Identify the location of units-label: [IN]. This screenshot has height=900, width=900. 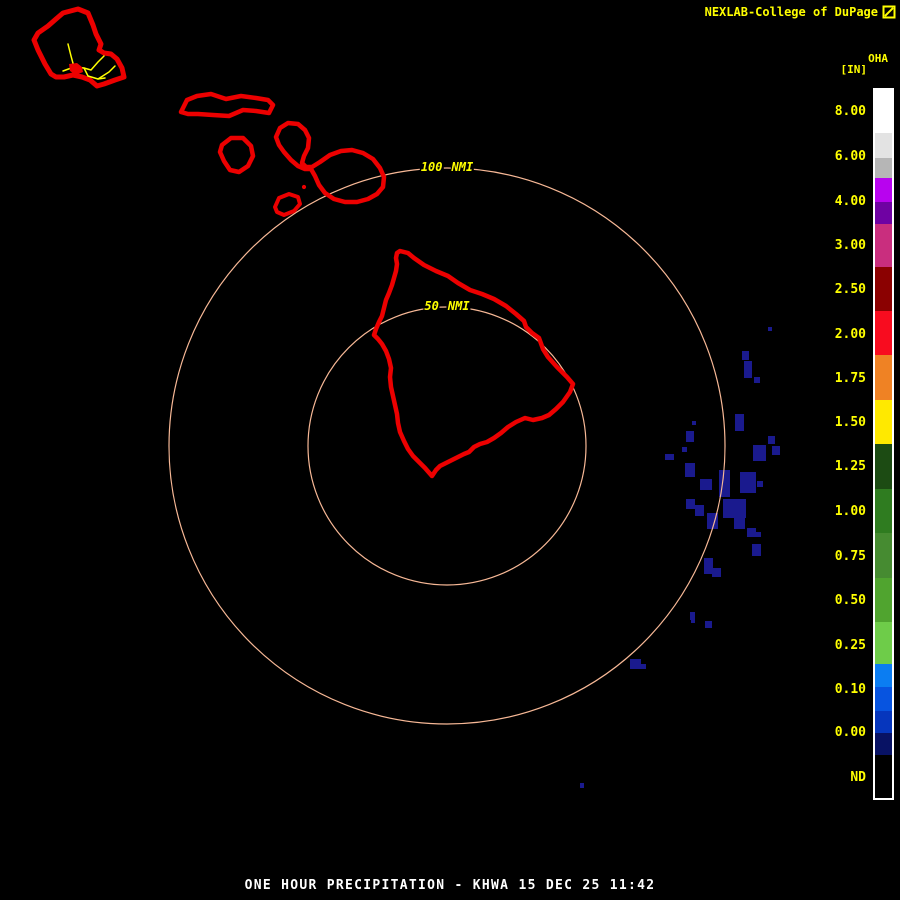
(854, 69).